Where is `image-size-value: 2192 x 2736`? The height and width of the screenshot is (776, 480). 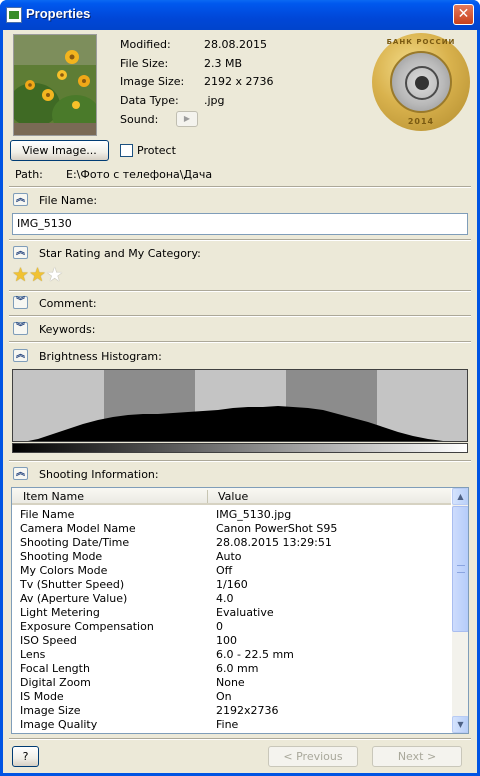 image-size-value: 2192 x 2736 is located at coordinates (239, 81).